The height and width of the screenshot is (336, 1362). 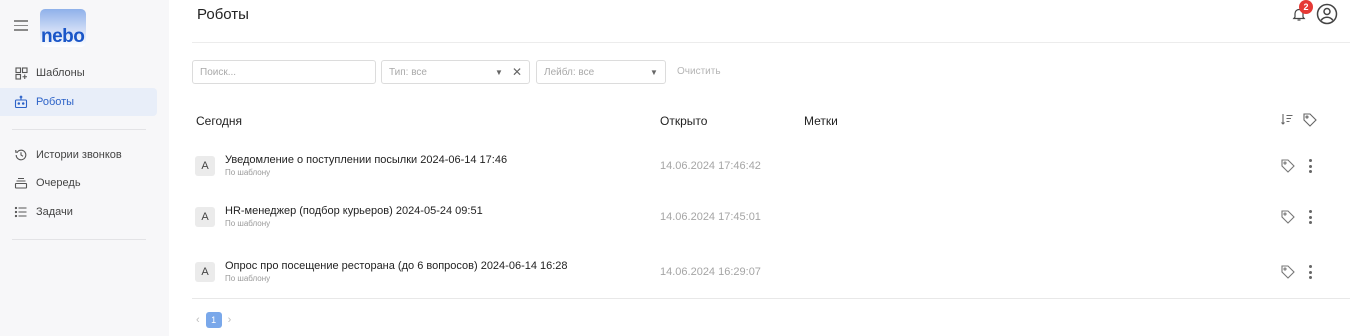 I want to click on label-filter-select: Лейбл: все ▼, so click(x=601, y=72).